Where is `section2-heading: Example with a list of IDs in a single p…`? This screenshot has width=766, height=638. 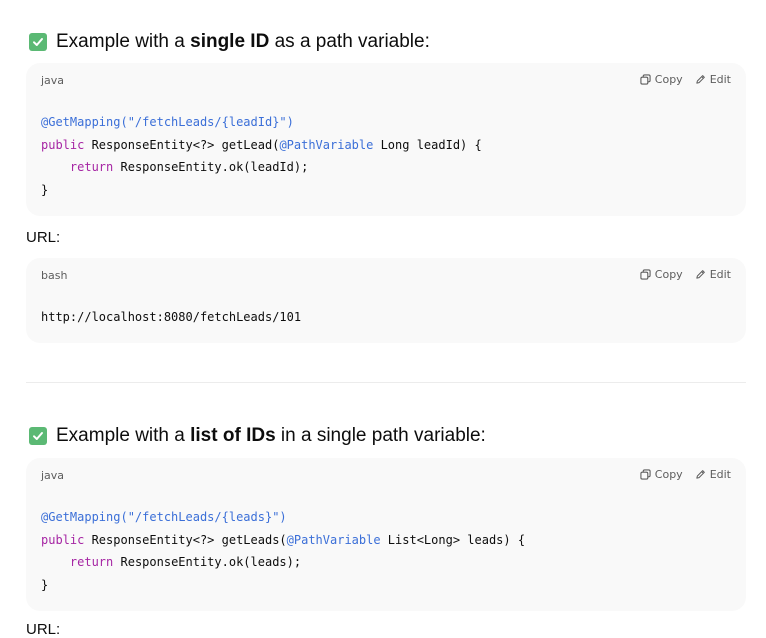
section2-heading: Example with a list of IDs in a single p… is located at coordinates (257, 436).